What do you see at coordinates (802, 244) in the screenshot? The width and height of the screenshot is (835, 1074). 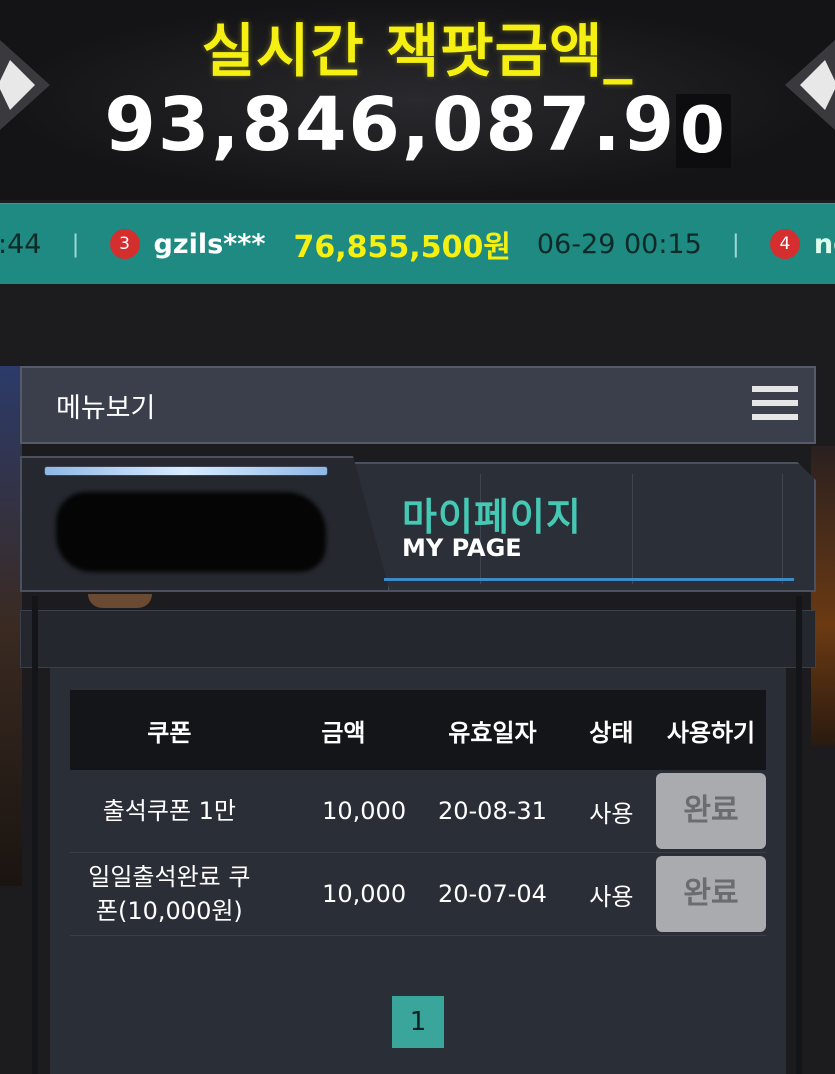 I see `ticker-item-next: 4 ng` at bounding box center [802, 244].